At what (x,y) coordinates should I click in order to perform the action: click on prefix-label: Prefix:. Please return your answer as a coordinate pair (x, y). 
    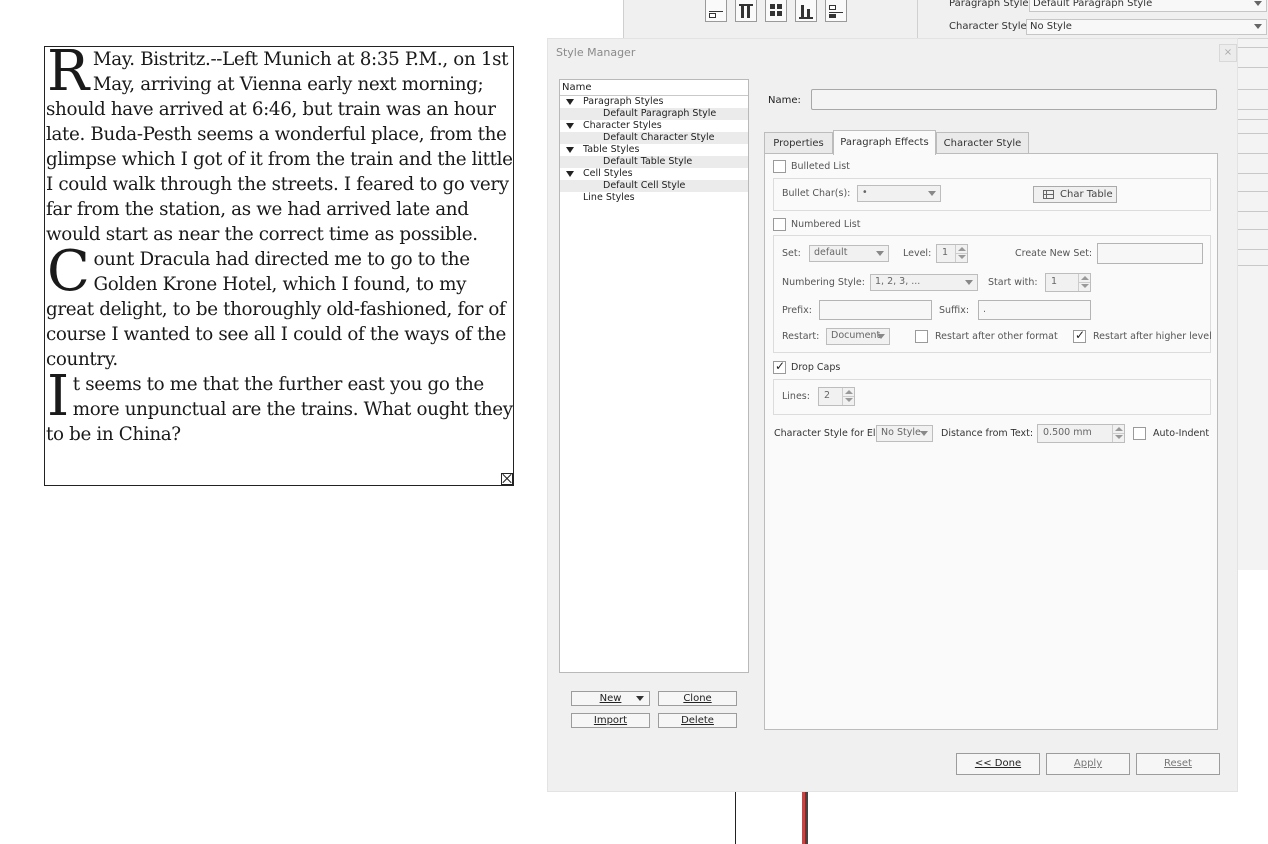
    Looking at the image, I should click on (797, 310).